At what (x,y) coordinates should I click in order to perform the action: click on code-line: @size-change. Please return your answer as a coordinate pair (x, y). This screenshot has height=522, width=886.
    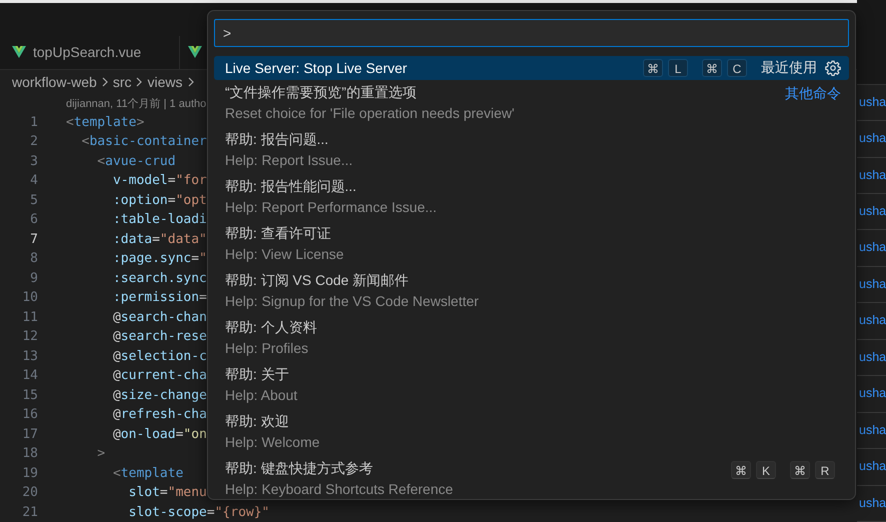
    Looking at the image, I should click on (159, 395).